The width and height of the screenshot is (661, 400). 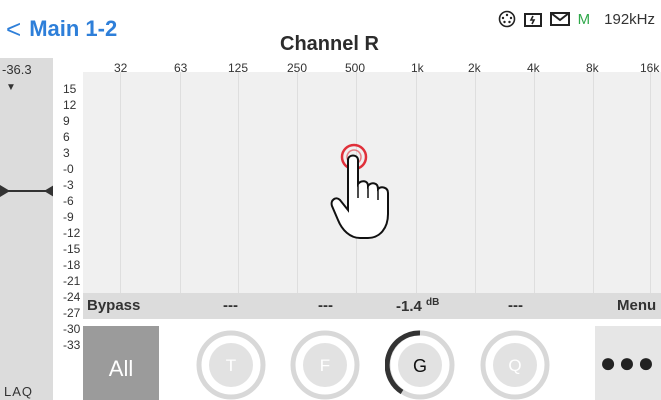 What do you see at coordinates (5, 191) in the screenshot?
I see `fader-handle-left-icon` at bounding box center [5, 191].